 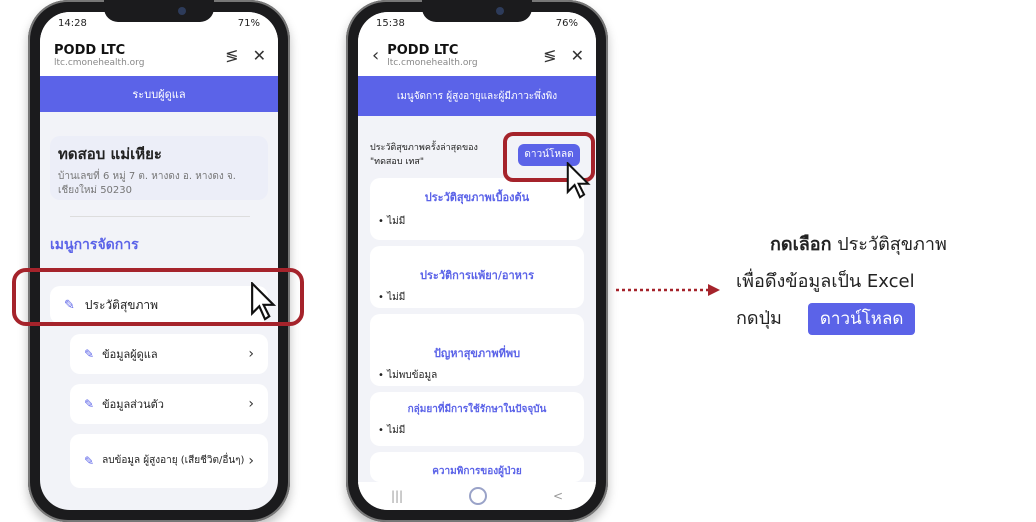 I want to click on browser-bar: ‹ PODD LTC ltc.cmonehealth.org ≶ ✕, so click(x=477, y=55).